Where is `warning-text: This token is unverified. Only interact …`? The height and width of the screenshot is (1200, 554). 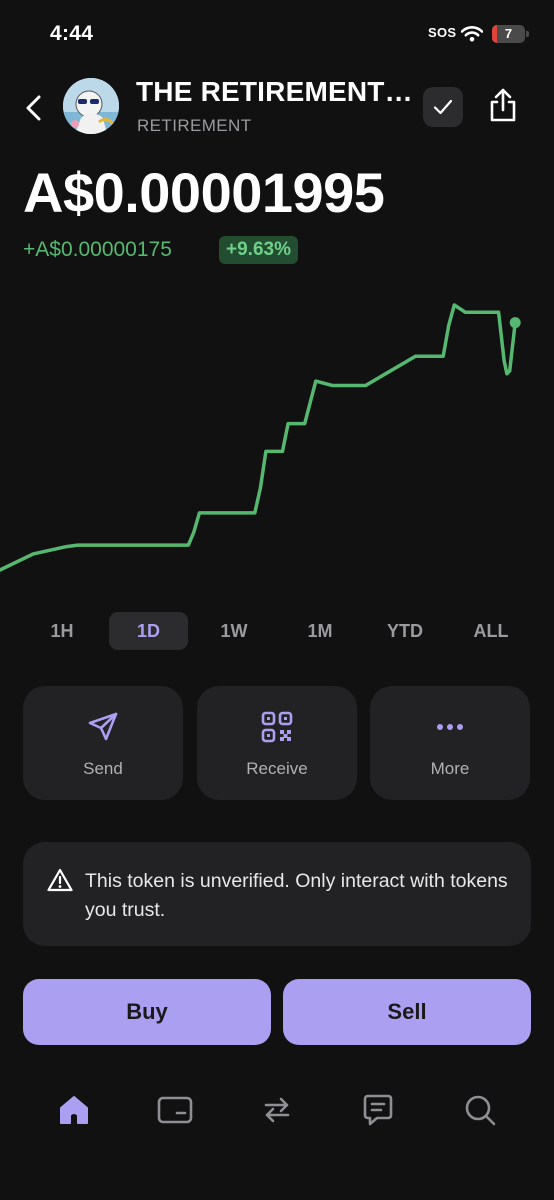
warning-text: This token is unverified. Only interact … is located at coordinates (296, 895).